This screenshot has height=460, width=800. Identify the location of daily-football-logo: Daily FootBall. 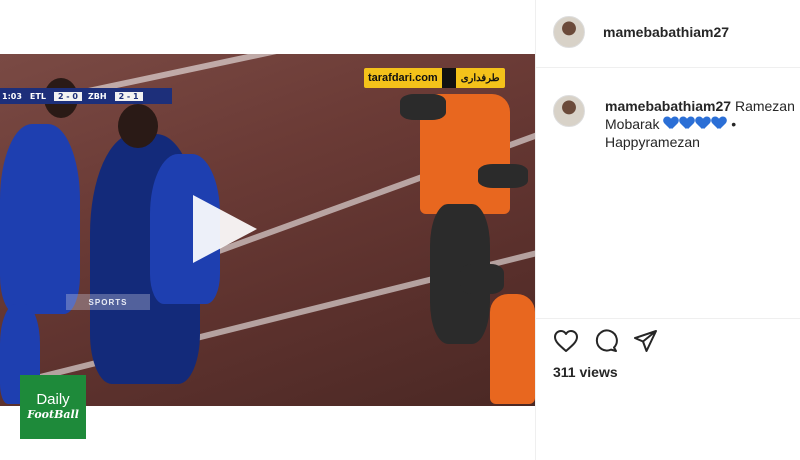
(53, 407).